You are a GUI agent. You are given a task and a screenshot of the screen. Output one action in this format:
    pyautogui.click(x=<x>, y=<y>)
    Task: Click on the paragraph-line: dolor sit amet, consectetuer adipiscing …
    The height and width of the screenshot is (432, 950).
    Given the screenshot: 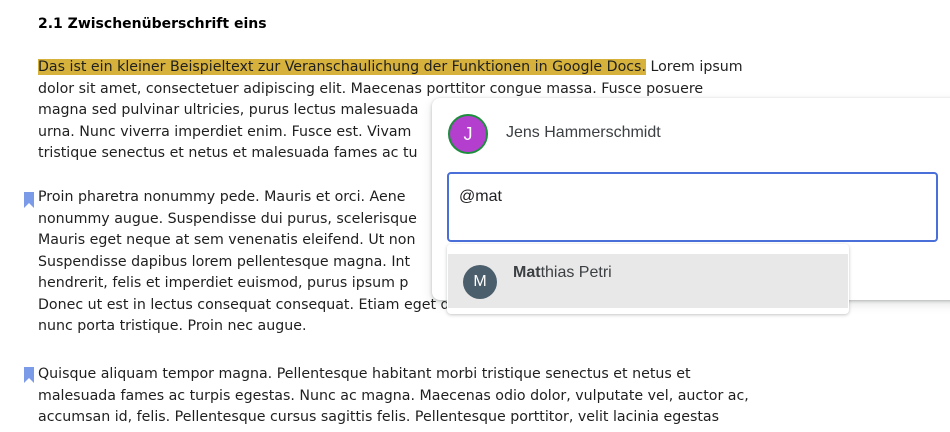 What is the action you would take?
    pyautogui.click(x=371, y=88)
    